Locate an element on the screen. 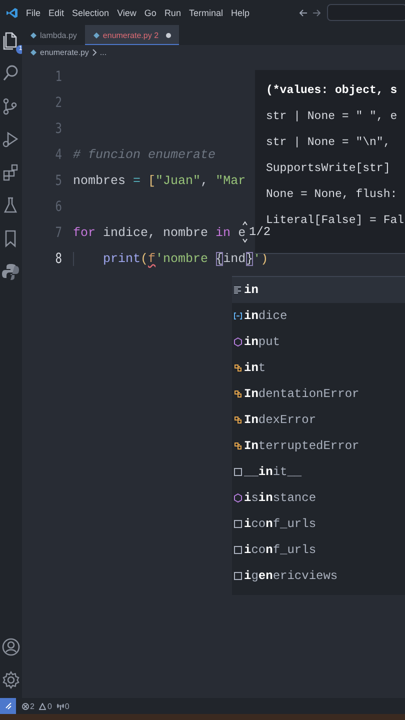  vscode-logo-icon is located at coordinates (12, 12).